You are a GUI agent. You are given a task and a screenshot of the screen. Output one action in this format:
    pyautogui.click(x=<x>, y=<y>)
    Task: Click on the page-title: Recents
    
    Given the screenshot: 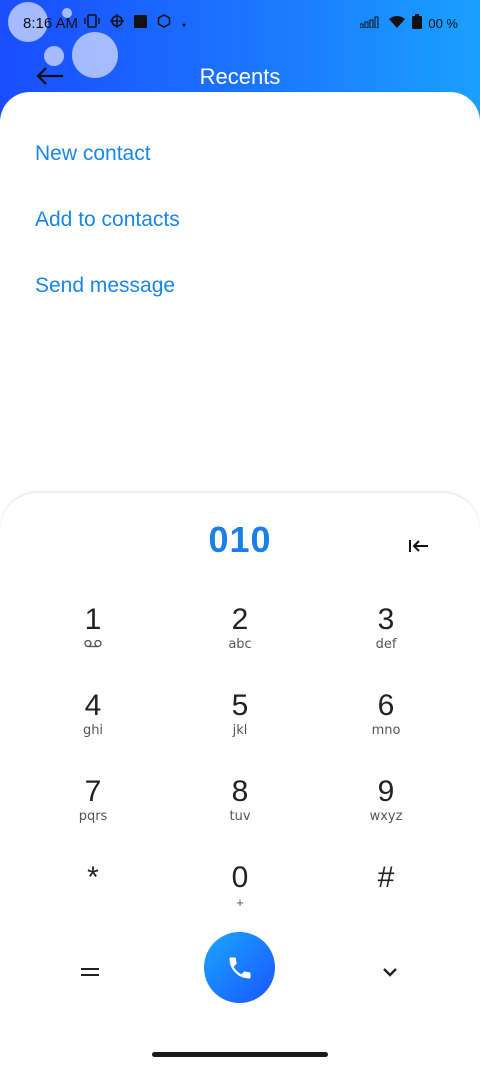 What is the action you would take?
    pyautogui.click(x=240, y=76)
    